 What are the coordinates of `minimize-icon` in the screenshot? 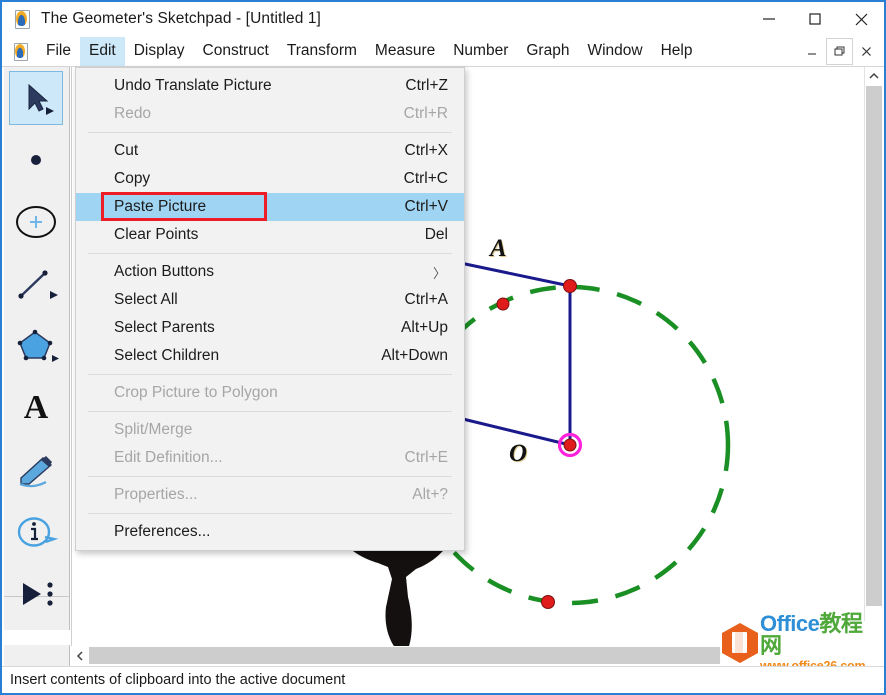 It's located at (769, 19).